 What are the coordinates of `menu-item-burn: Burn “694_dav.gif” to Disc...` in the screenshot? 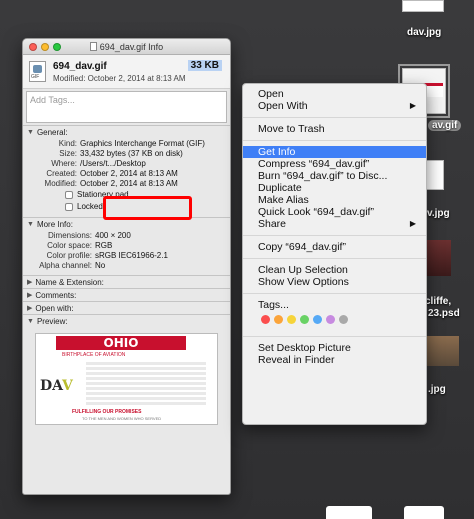 It's located at (334, 176).